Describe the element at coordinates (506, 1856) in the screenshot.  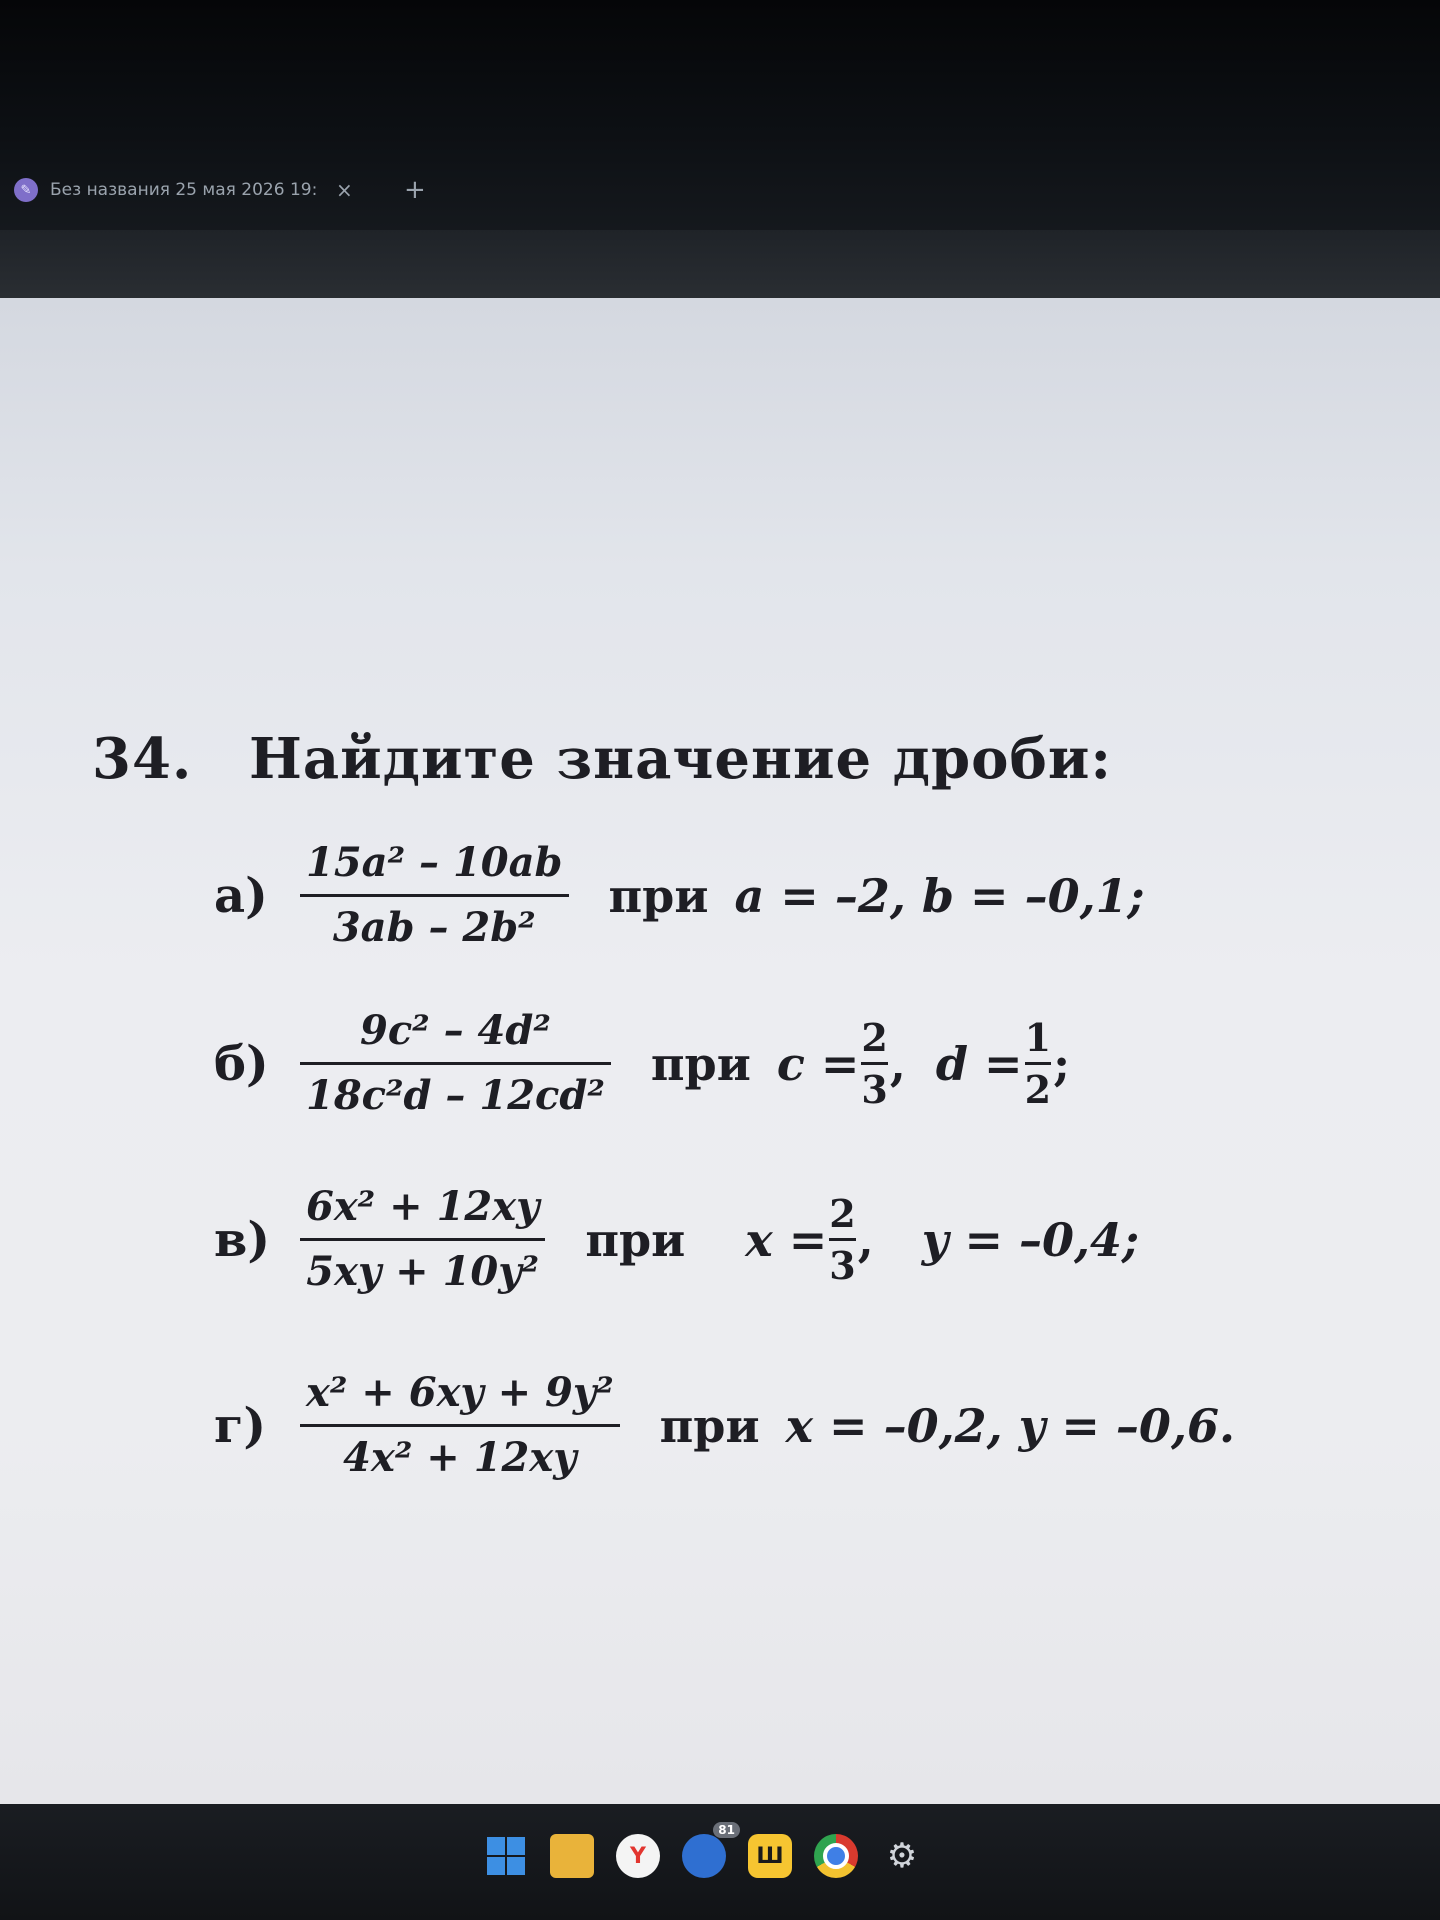
I see `windows-start-icon` at that location.